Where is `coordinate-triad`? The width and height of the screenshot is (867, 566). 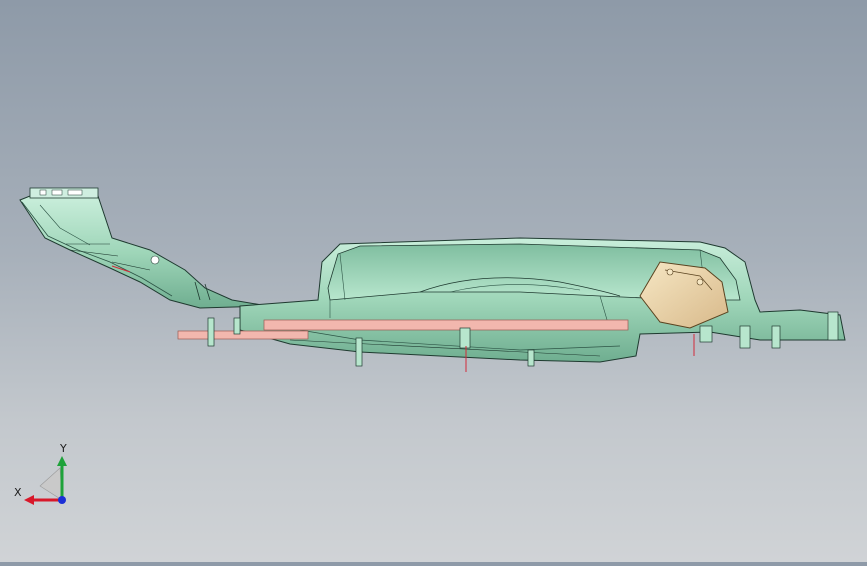 coordinate-triad is located at coordinates (45, 480).